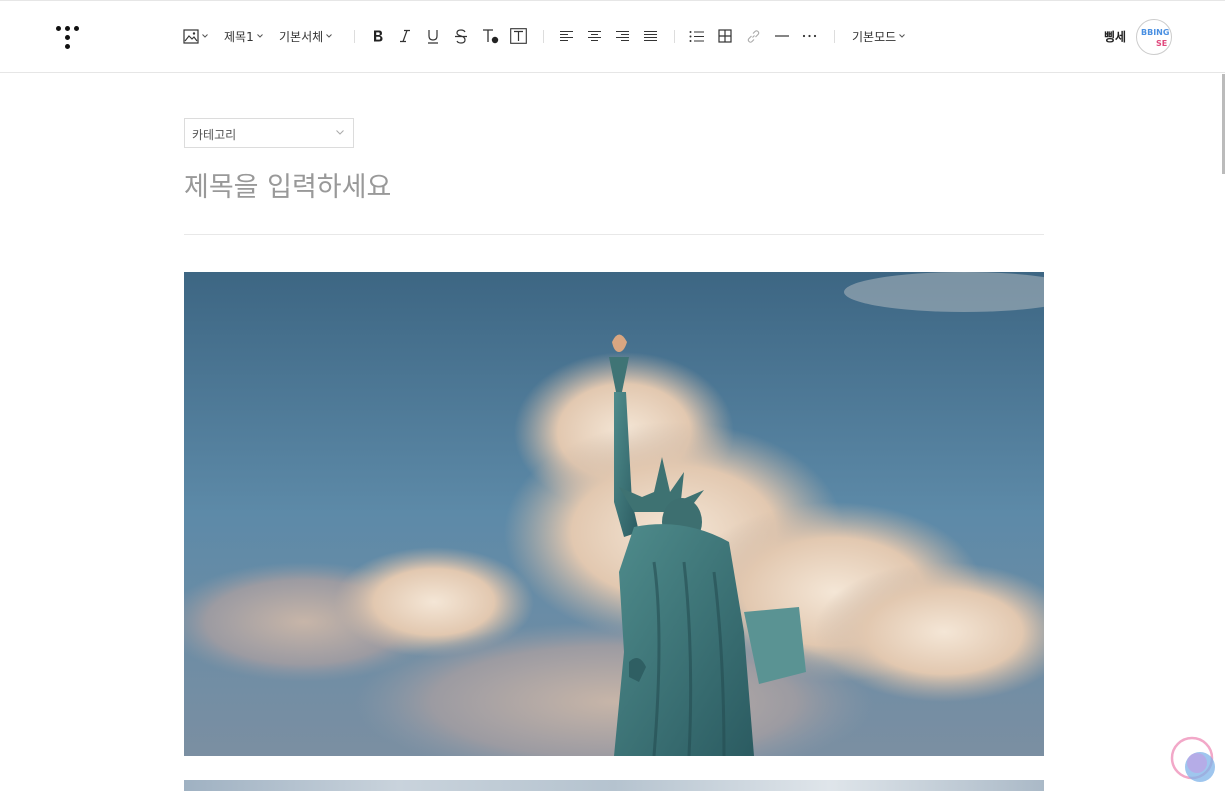 The image size is (1225, 791). I want to click on mode-select: 기본모드, so click(879, 36).